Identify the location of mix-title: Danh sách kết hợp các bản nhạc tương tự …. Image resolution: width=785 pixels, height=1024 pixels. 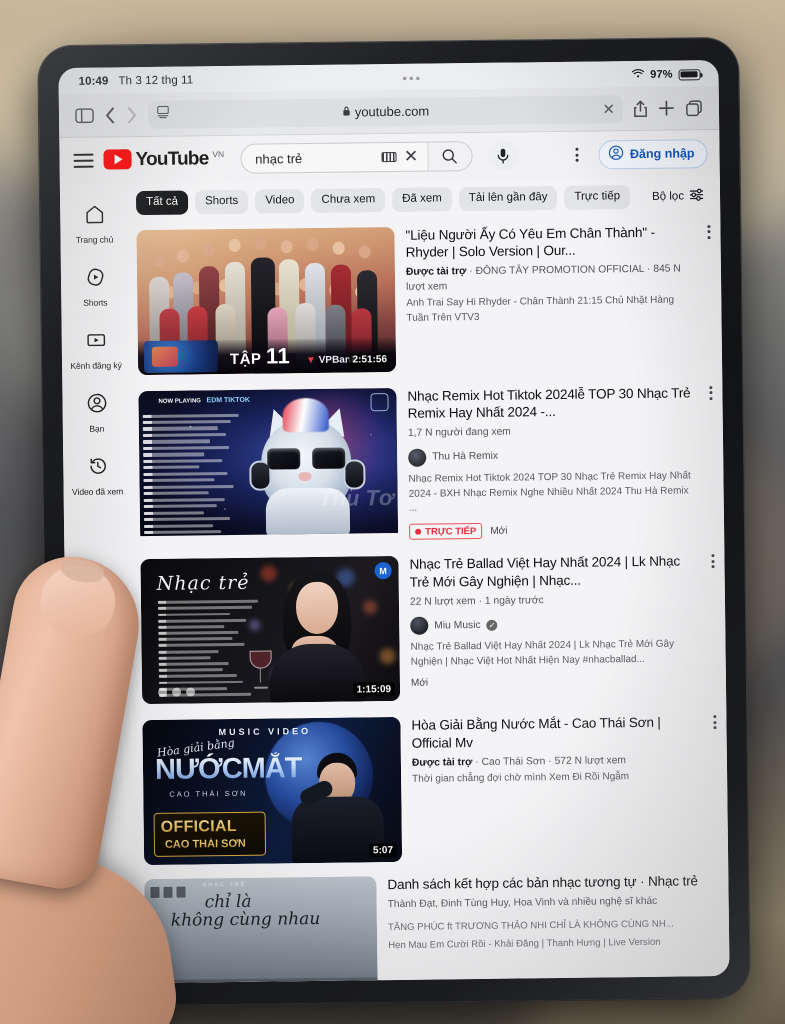
(543, 883).